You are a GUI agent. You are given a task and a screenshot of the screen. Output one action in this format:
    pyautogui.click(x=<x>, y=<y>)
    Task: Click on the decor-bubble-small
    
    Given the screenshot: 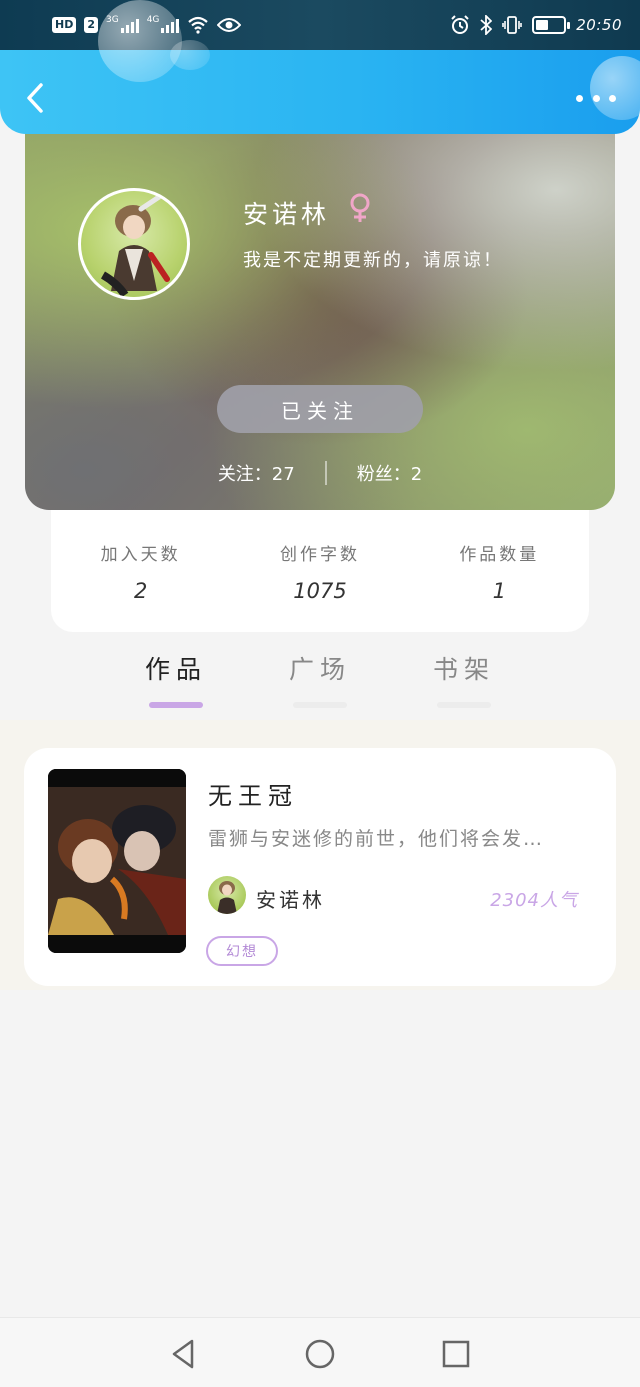 What is the action you would take?
    pyautogui.click(x=190, y=55)
    